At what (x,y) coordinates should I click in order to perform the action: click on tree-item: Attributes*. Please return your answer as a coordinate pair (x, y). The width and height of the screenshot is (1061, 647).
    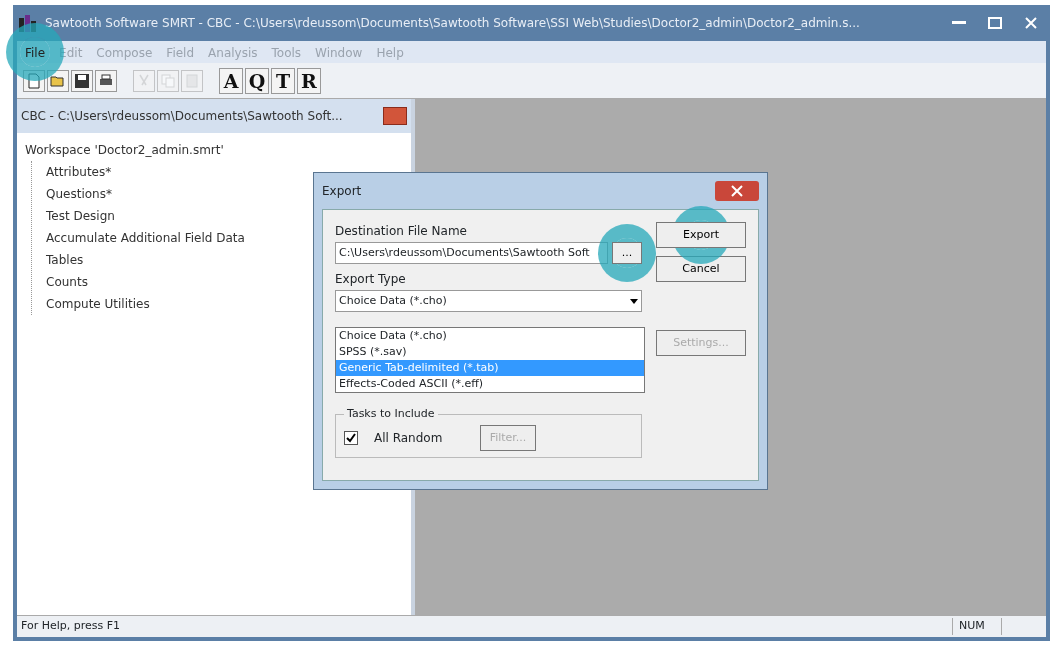
    Looking at the image, I should click on (79, 172).